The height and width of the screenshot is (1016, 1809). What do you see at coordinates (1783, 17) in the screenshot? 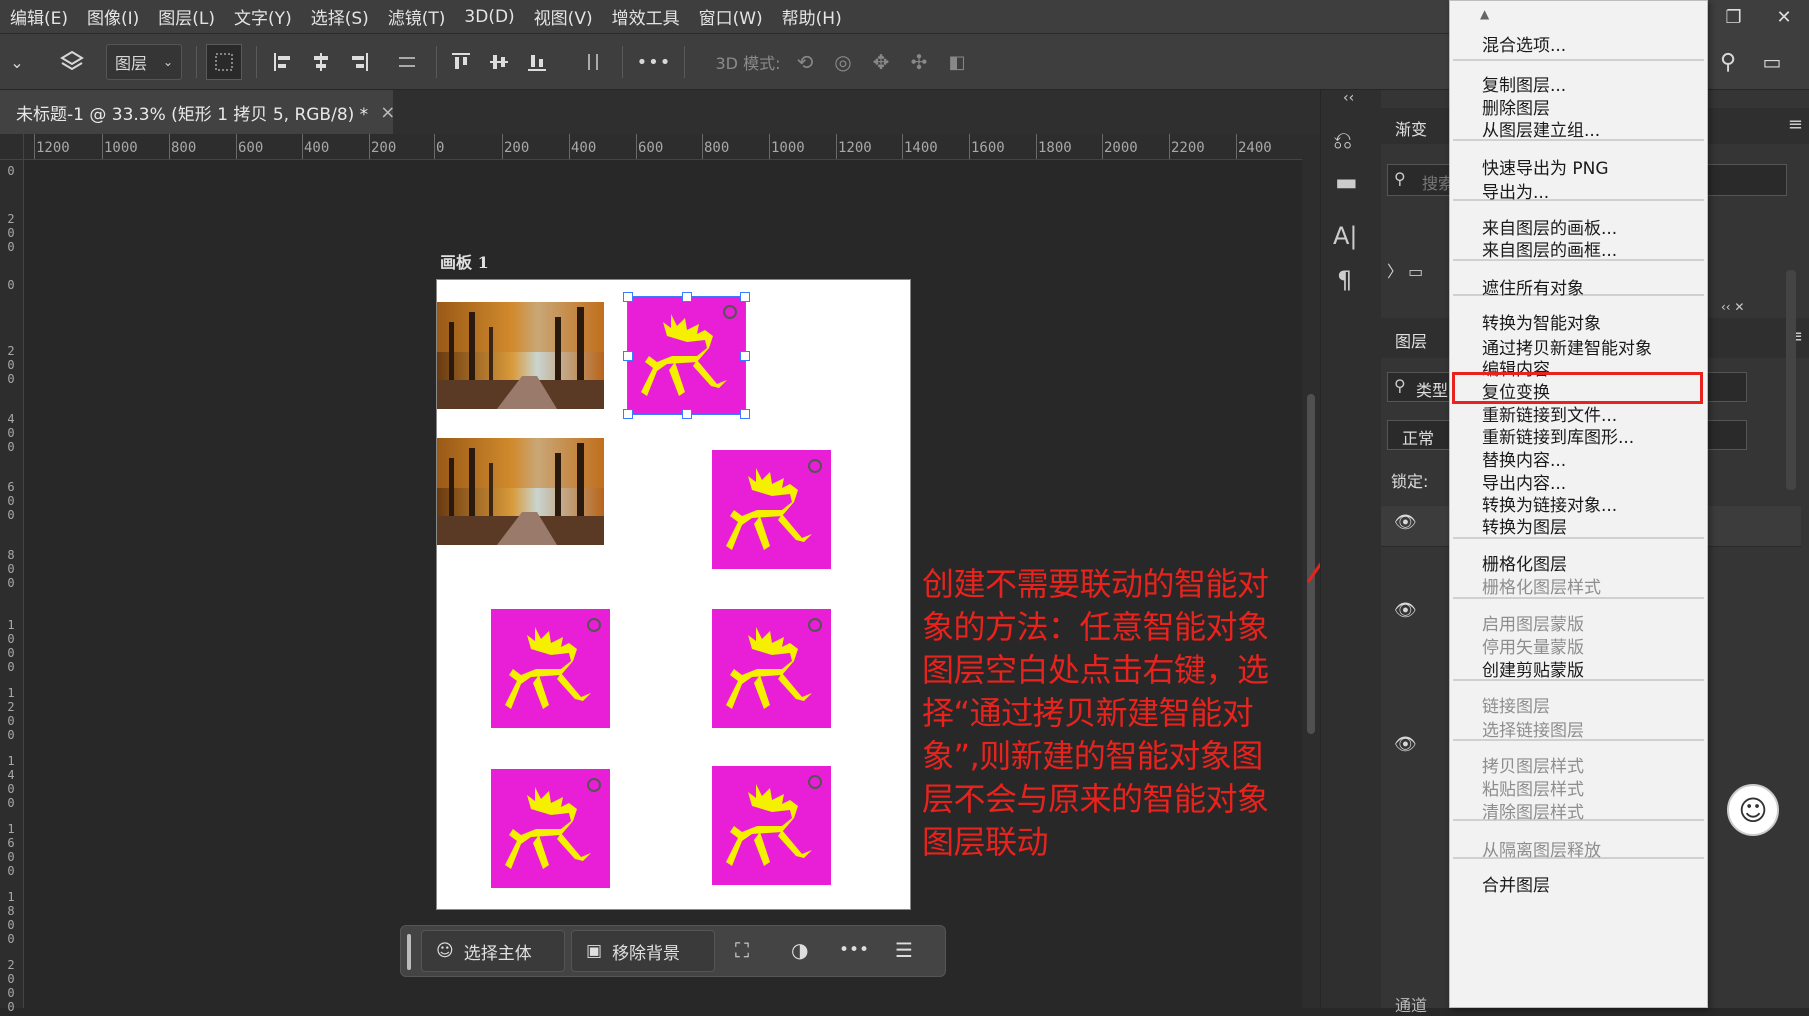
I see `close-window-icon: ✕` at bounding box center [1783, 17].